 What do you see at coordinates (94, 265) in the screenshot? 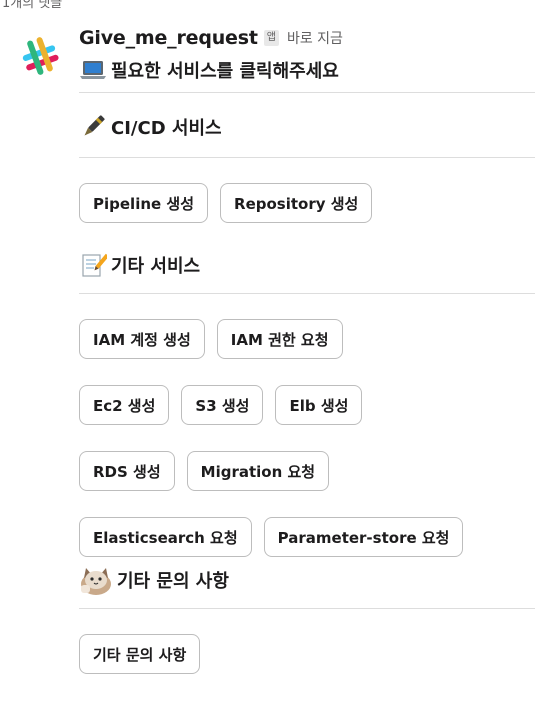
I see `memo-icon` at bounding box center [94, 265].